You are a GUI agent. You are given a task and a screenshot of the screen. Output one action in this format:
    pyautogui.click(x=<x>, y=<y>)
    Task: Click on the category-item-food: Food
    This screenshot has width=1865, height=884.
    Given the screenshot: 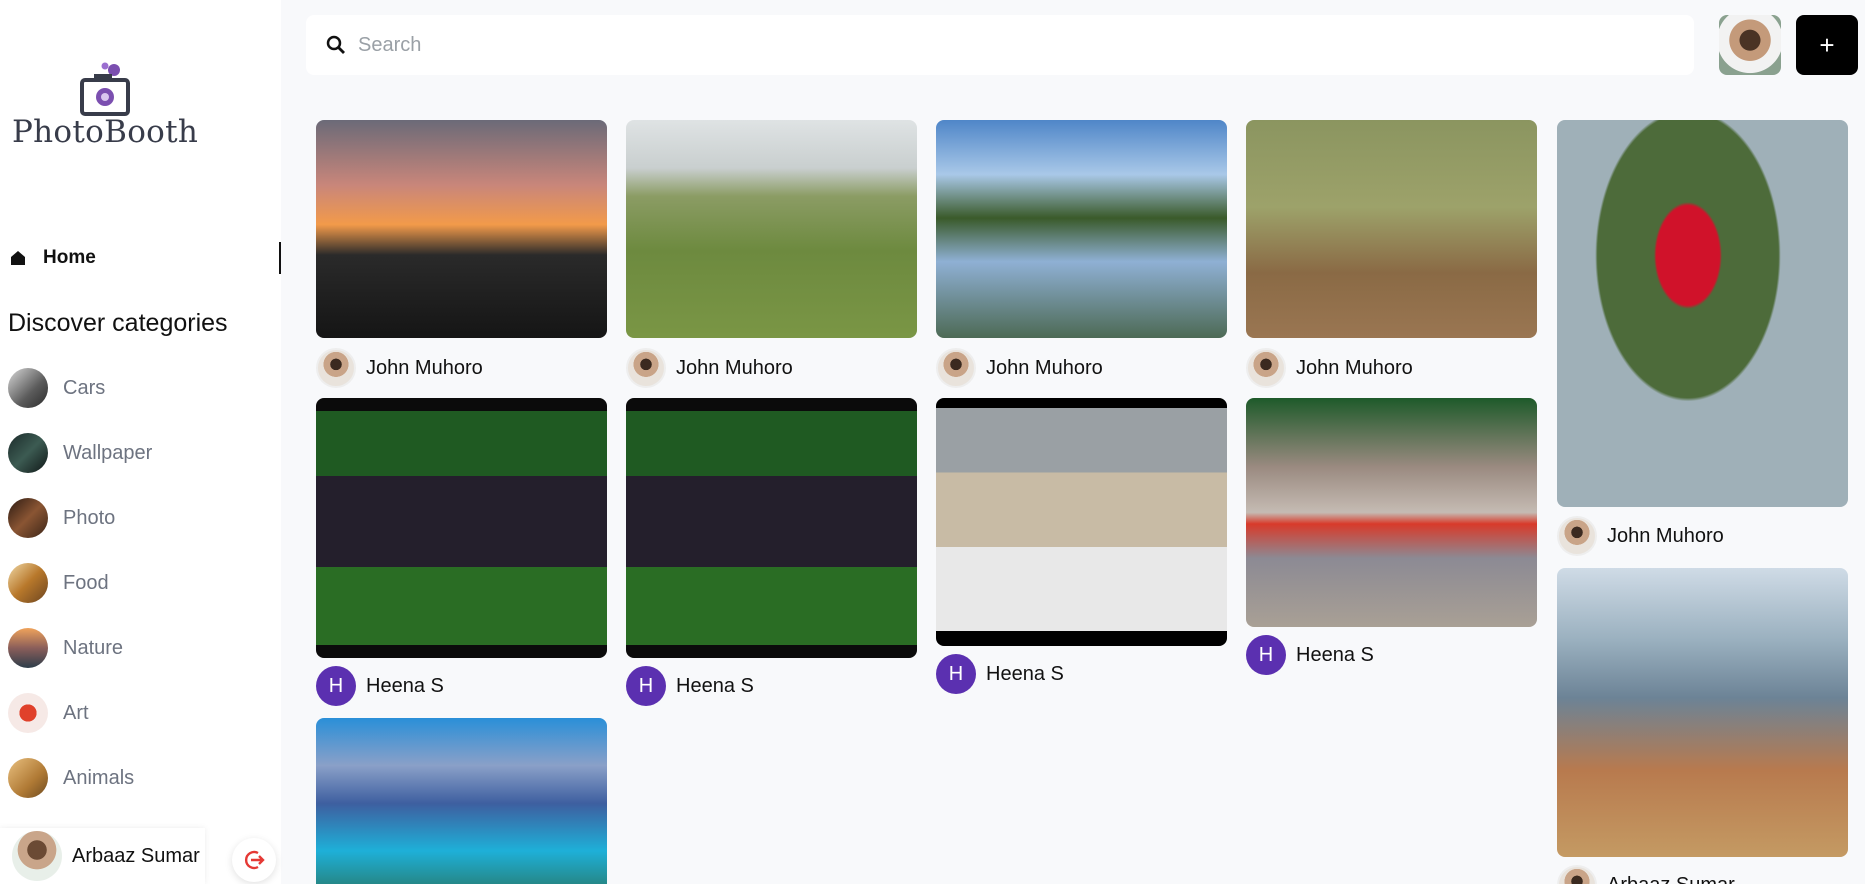 What is the action you would take?
    pyautogui.click(x=138, y=583)
    